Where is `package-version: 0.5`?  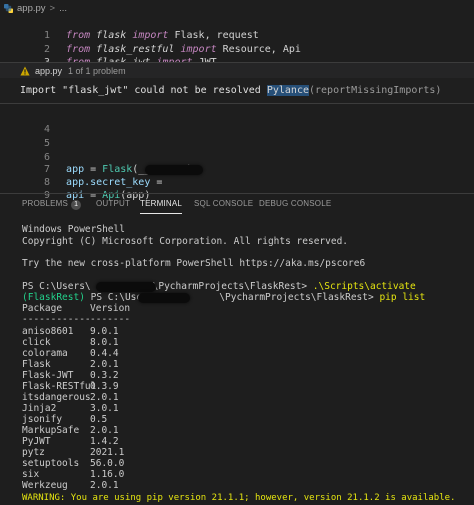 package-version: 0.5 is located at coordinates (99, 419).